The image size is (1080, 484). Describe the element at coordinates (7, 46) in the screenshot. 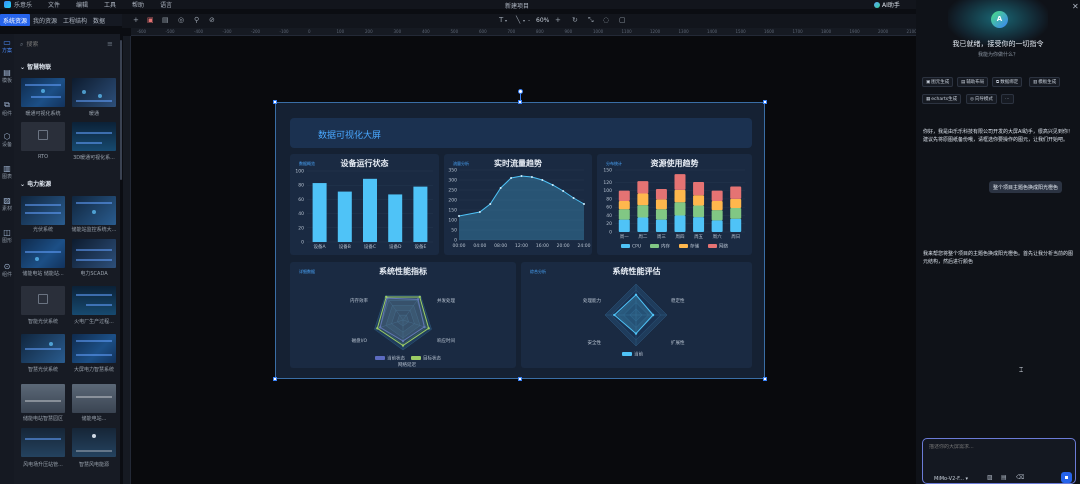

I see `category-solutions: ▭ 方案` at that location.